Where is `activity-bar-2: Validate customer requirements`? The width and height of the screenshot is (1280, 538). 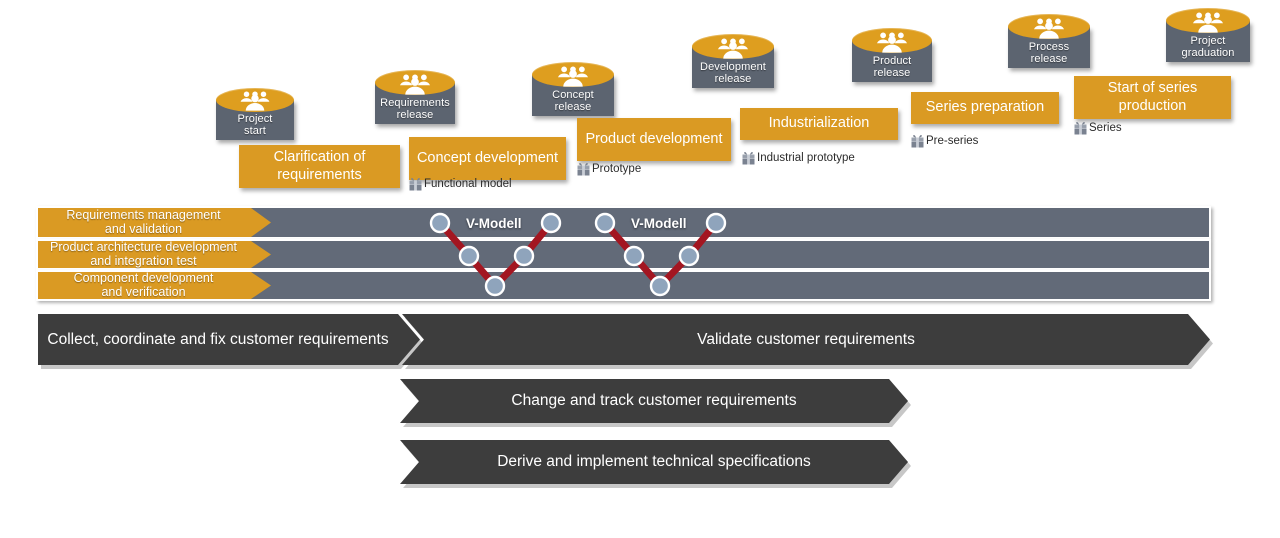
activity-bar-2: Validate customer requirements is located at coordinates (807, 341).